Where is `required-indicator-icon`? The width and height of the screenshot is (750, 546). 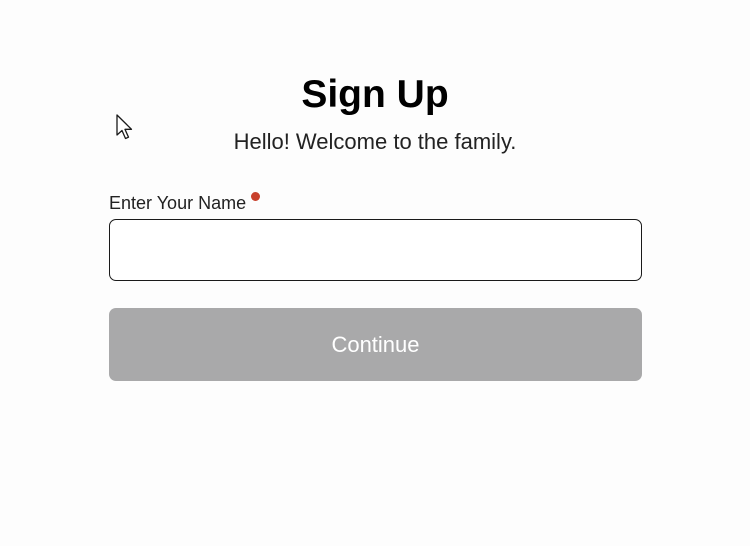 required-indicator-icon is located at coordinates (256, 196).